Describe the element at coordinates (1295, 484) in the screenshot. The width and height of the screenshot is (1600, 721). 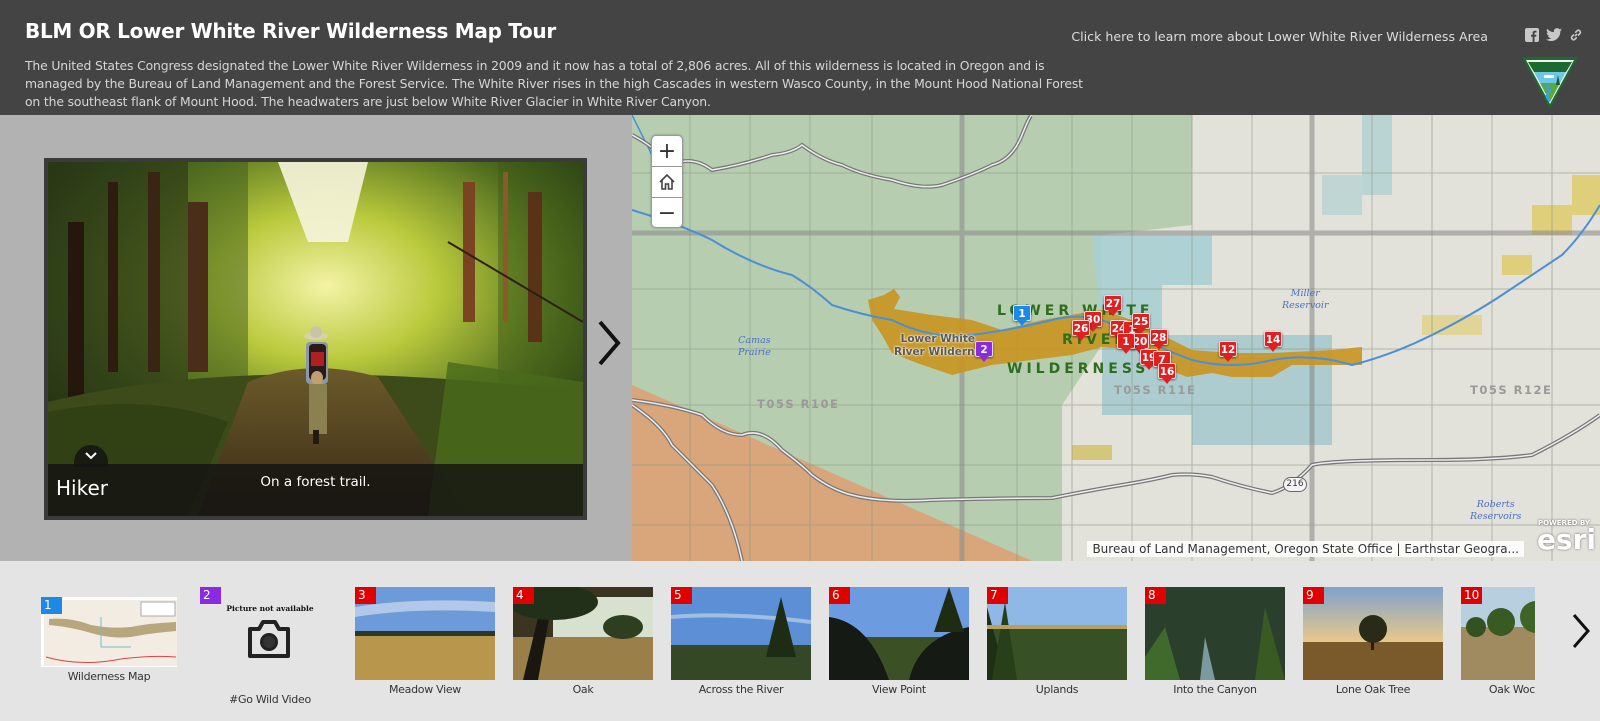
I see `highway-216-shield: 216` at that location.